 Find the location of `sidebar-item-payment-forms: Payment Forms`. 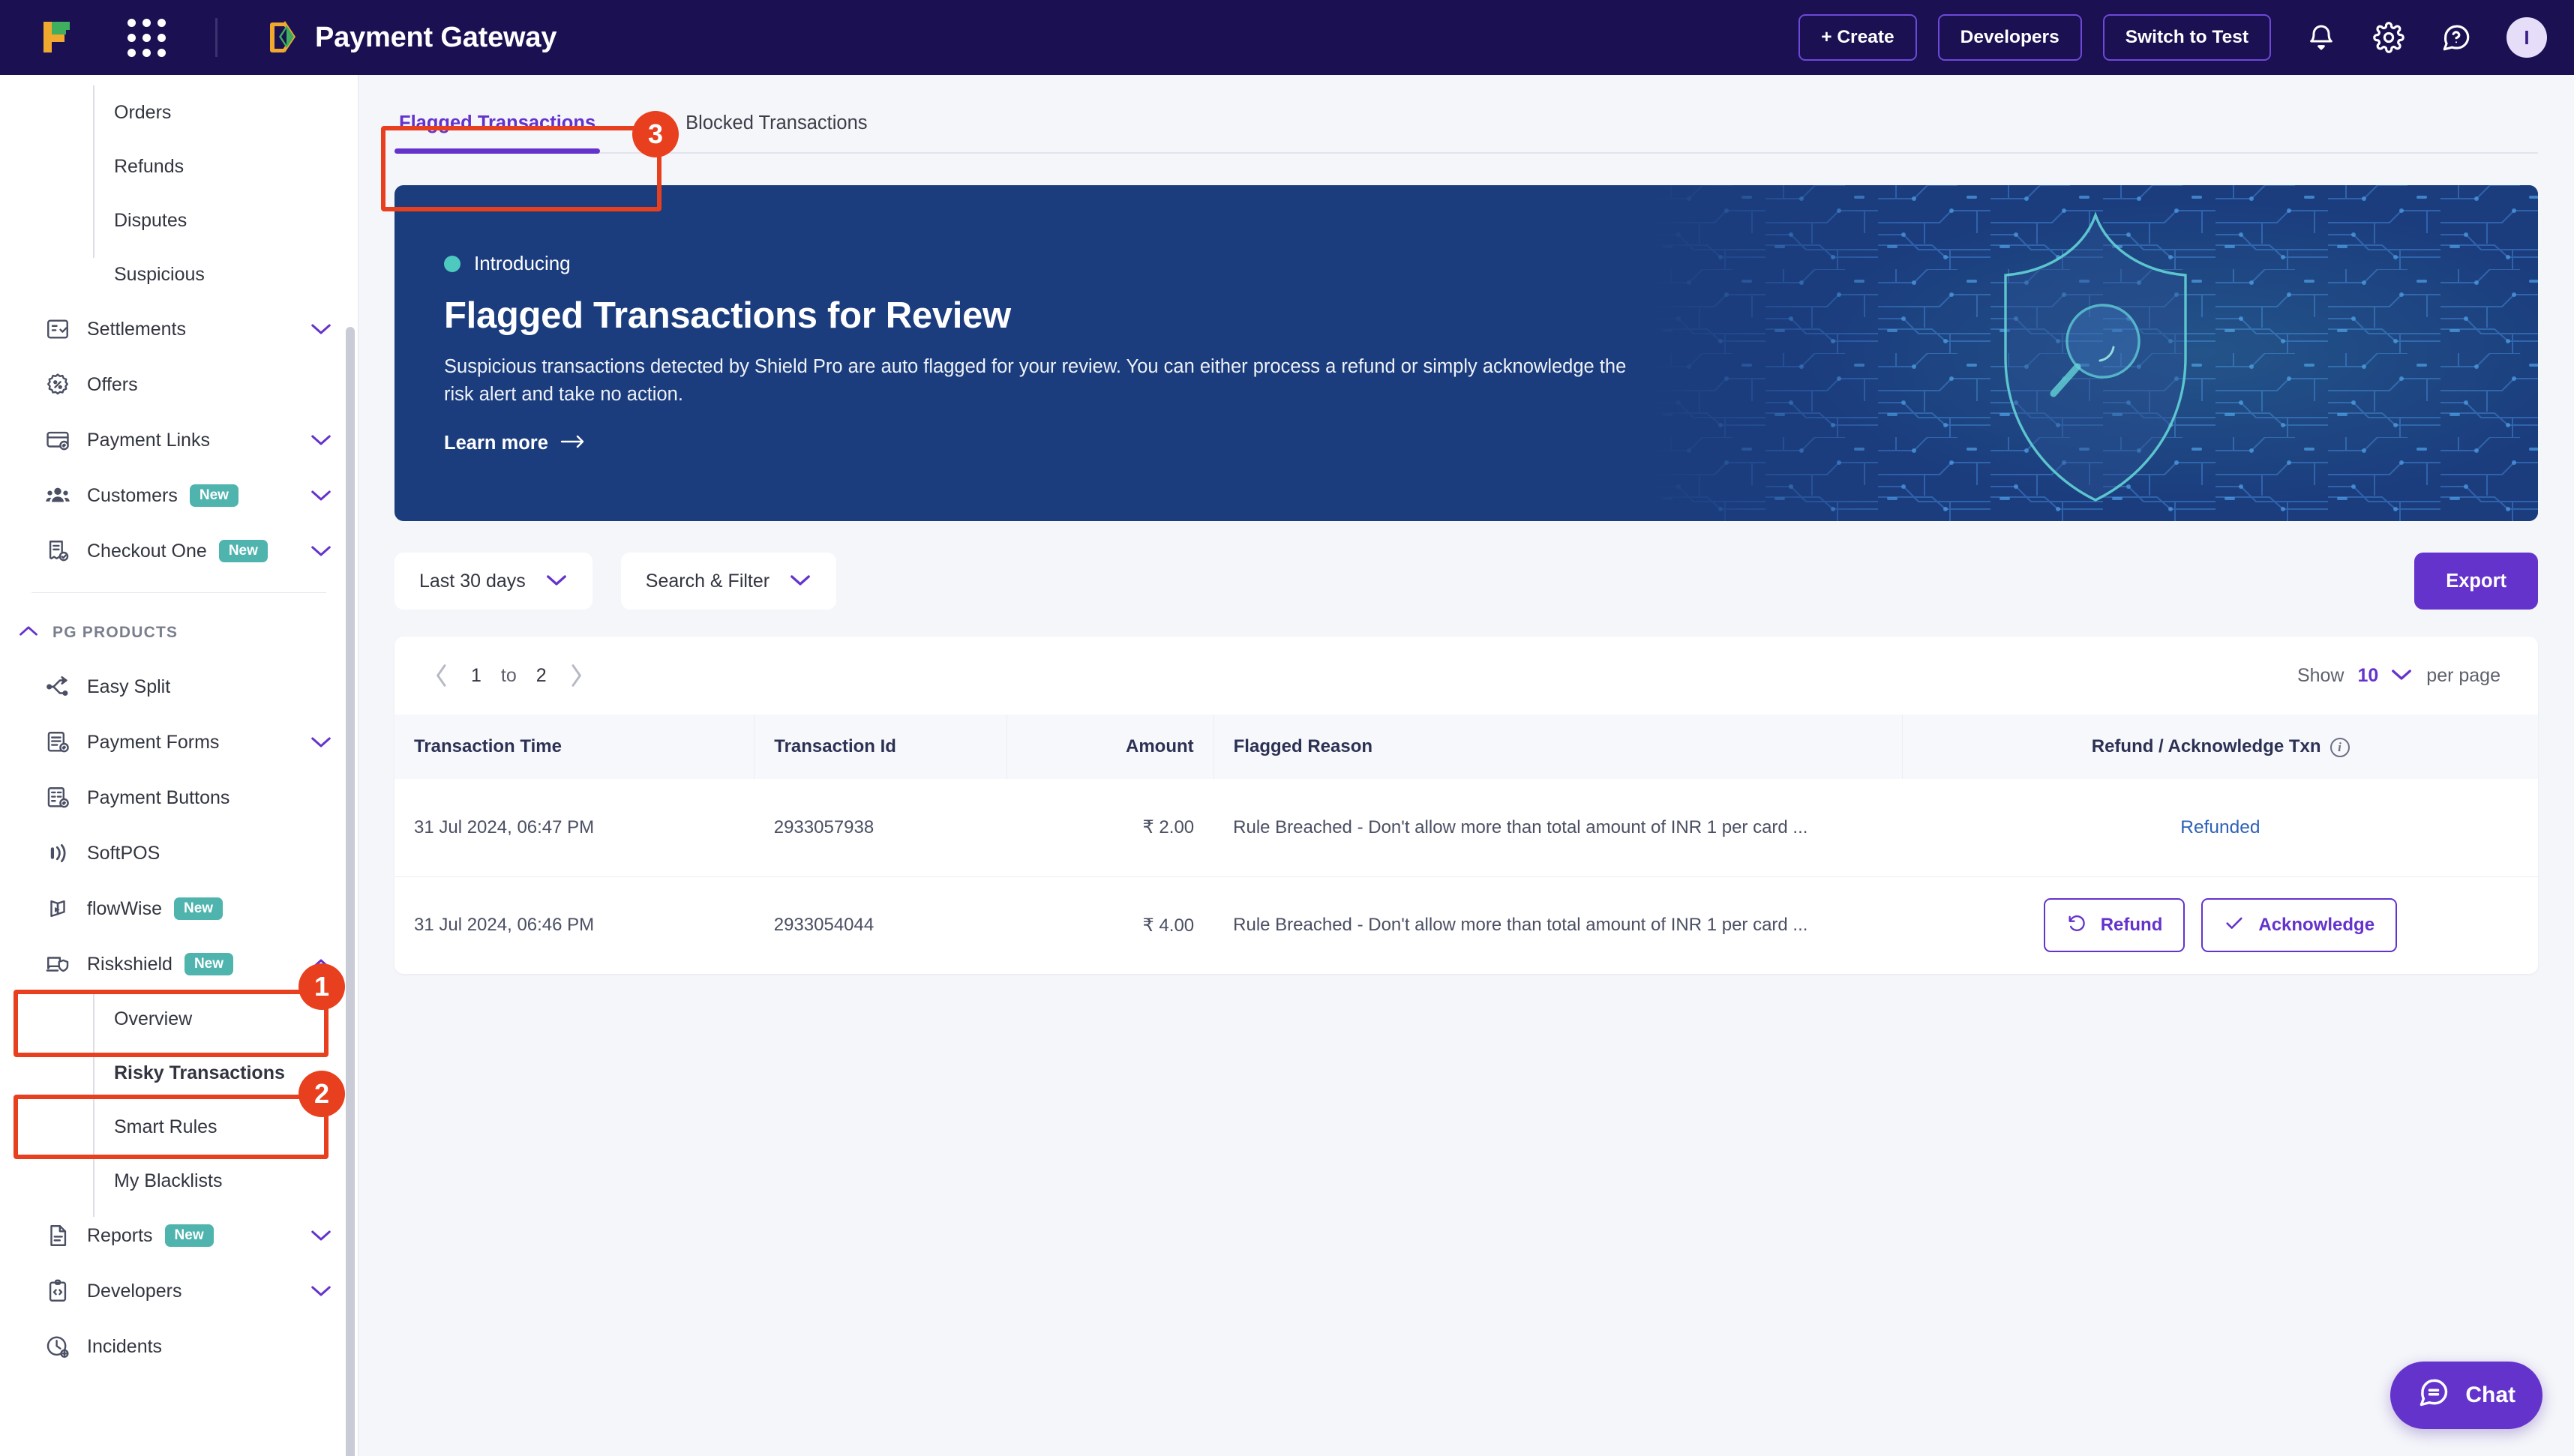

sidebar-item-payment-forms: Payment Forms is located at coordinates (179, 742).